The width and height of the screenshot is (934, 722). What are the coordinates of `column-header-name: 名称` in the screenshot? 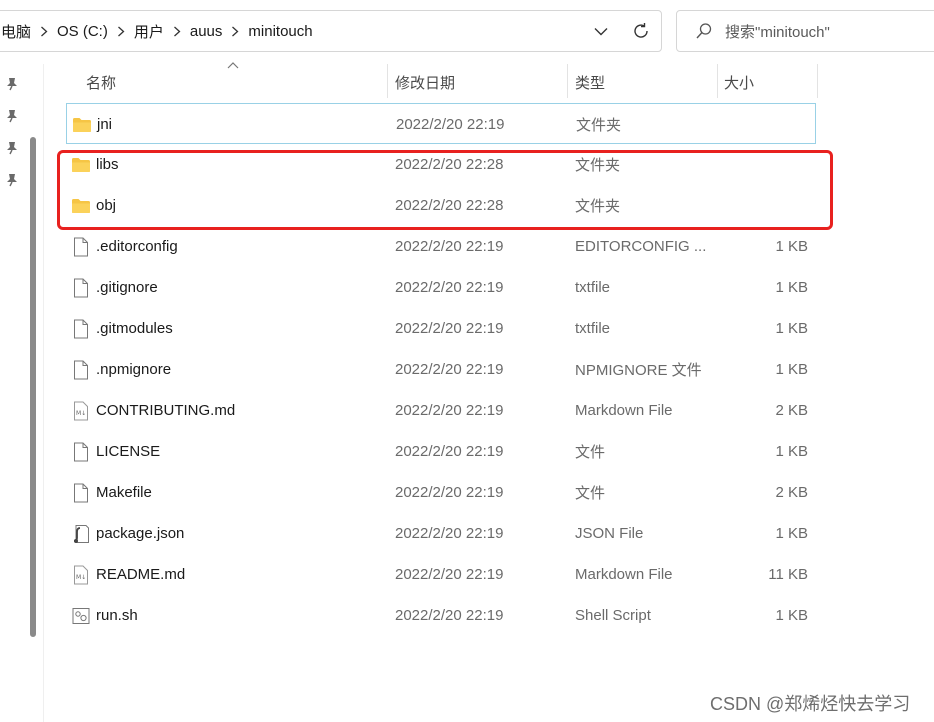 It's located at (236, 82).